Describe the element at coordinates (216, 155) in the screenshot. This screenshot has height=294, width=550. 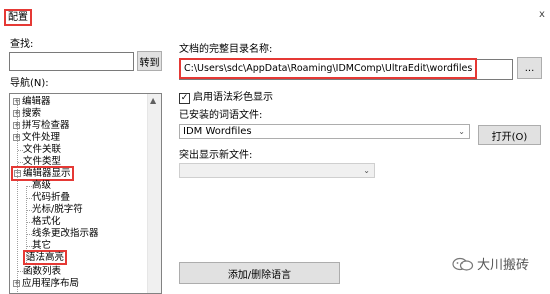
I see `new-file-label: 突出显示新文件:` at that location.